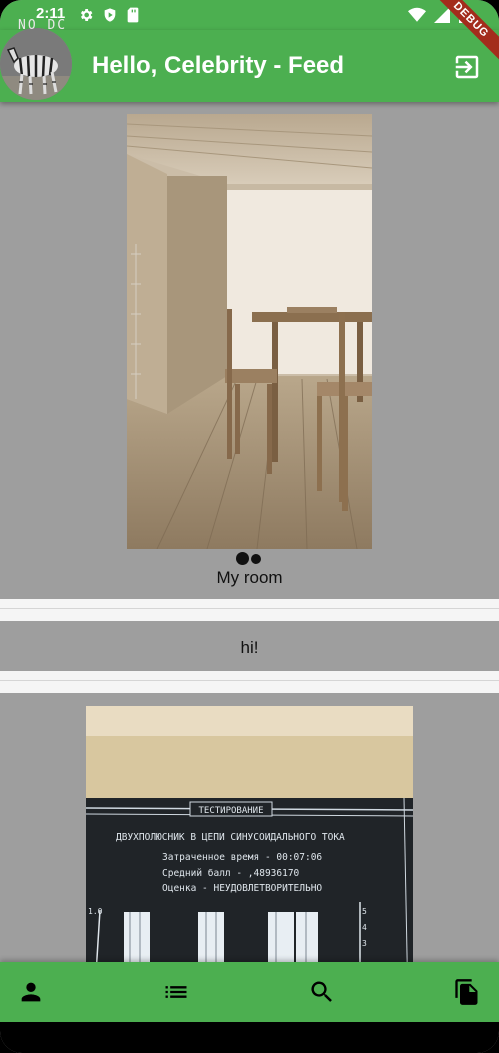 The width and height of the screenshot is (499, 1053). Describe the element at coordinates (442, 15) in the screenshot. I see `signal-icon` at that location.